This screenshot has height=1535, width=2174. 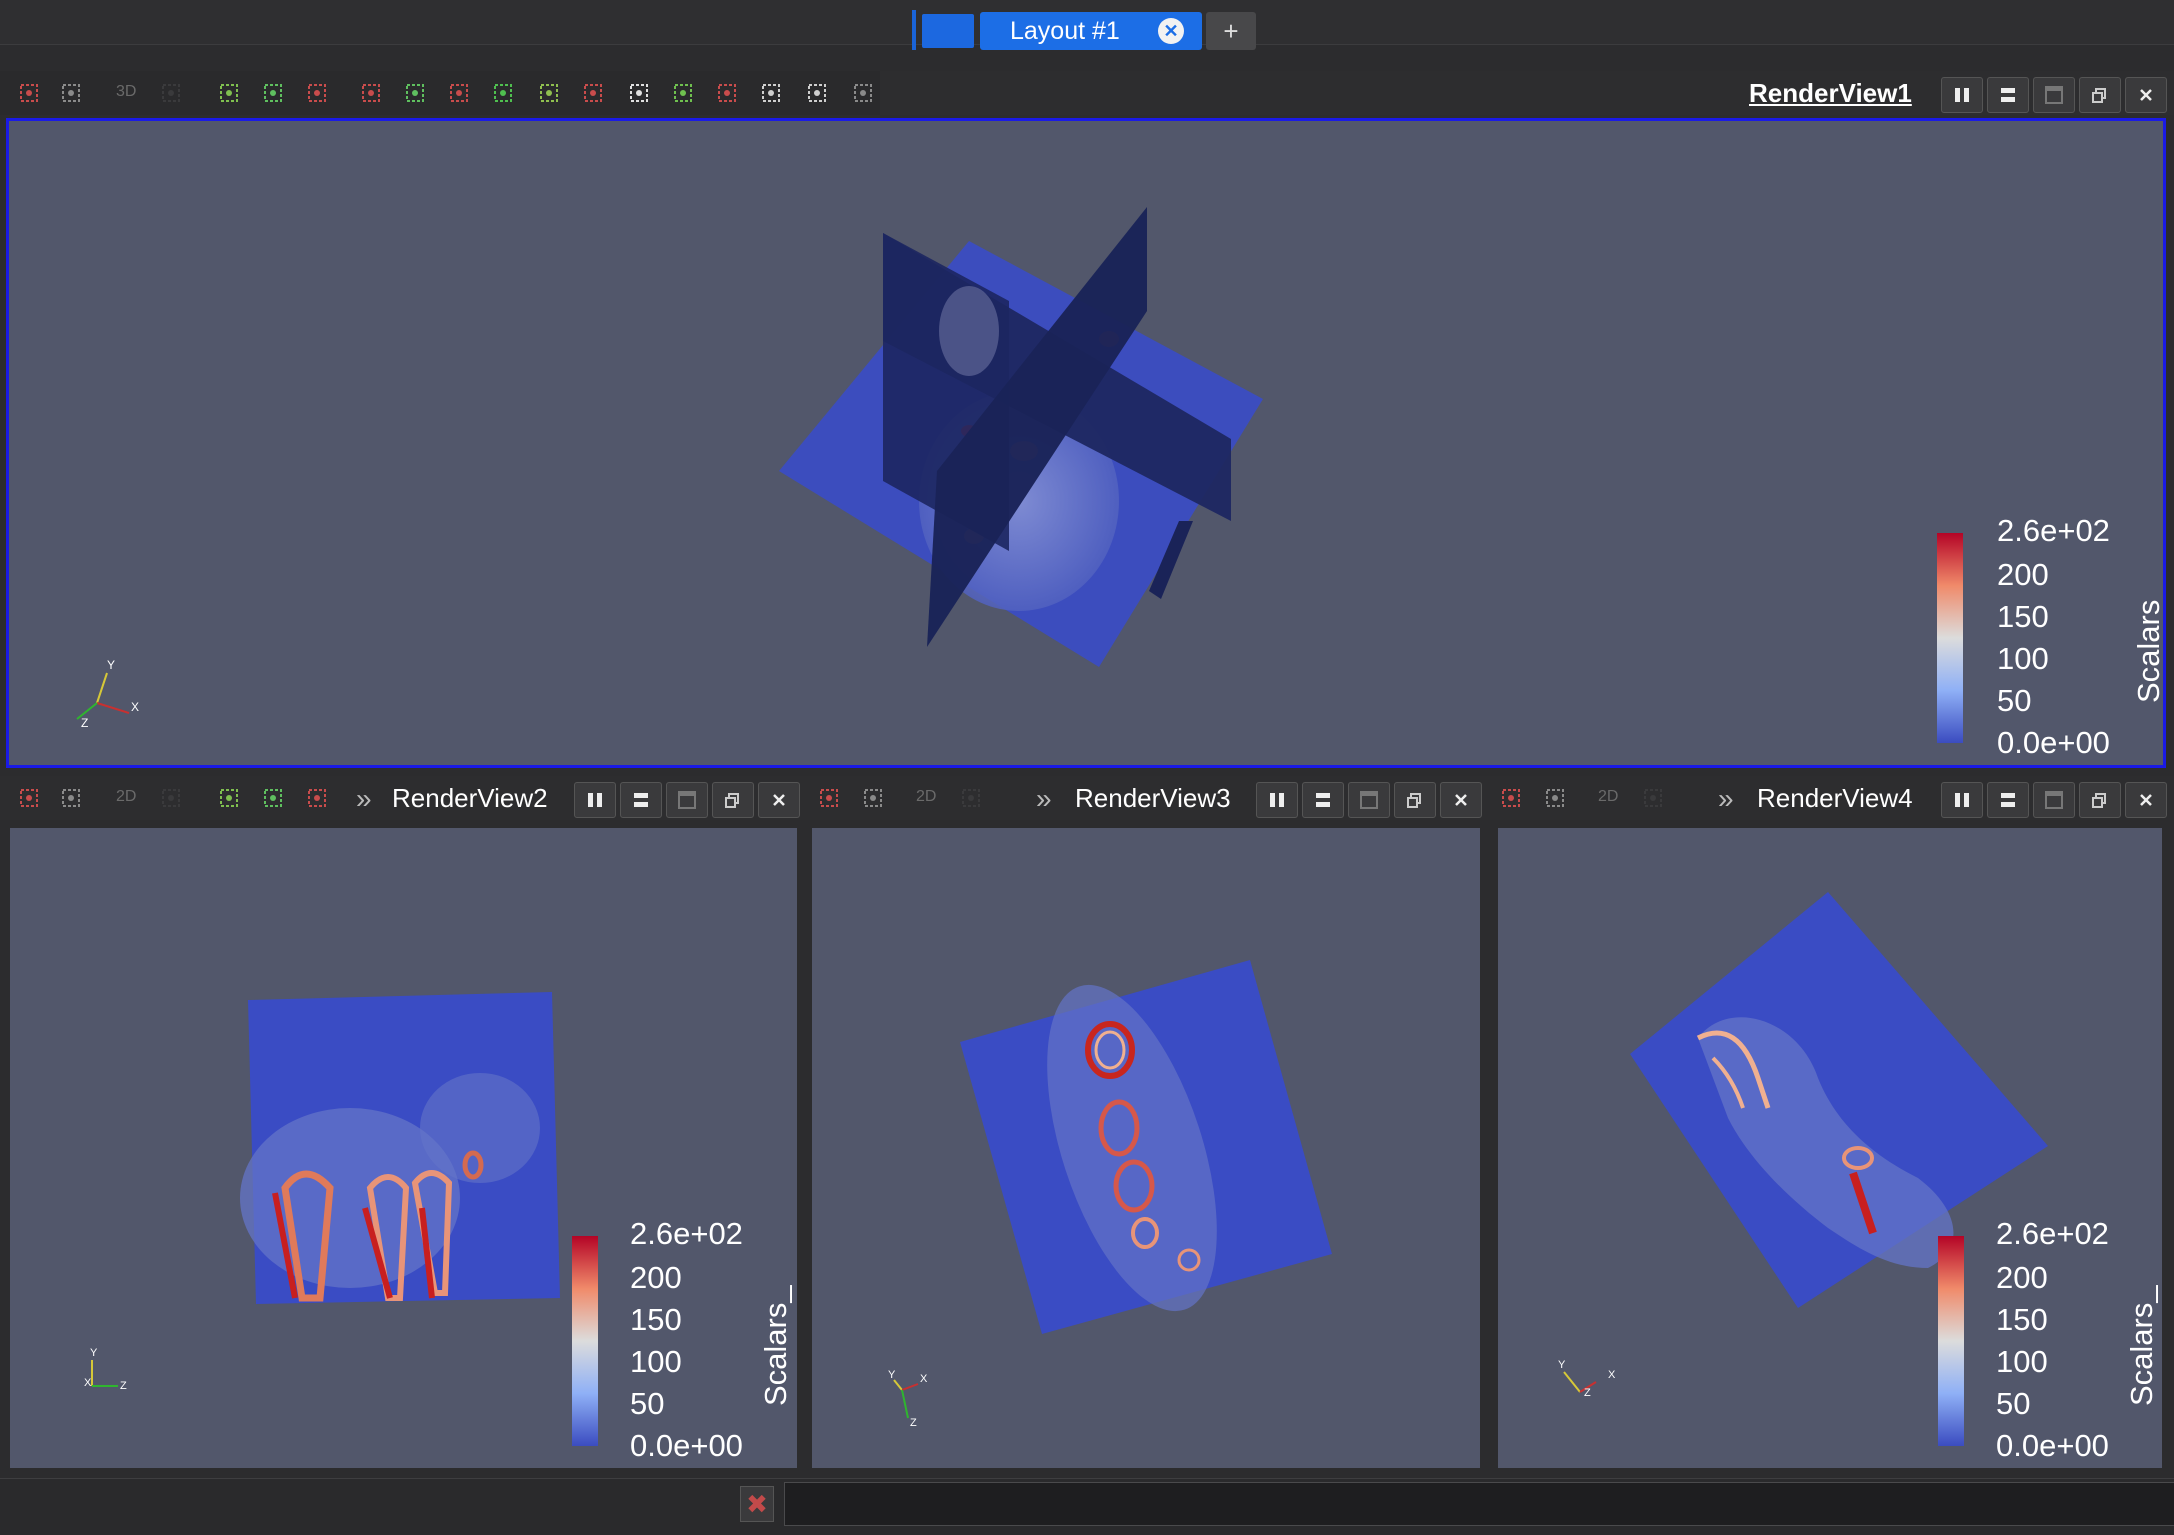 What do you see at coordinates (948, 31) in the screenshot?
I see `layout-tab-inactive` at bounding box center [948, 31].